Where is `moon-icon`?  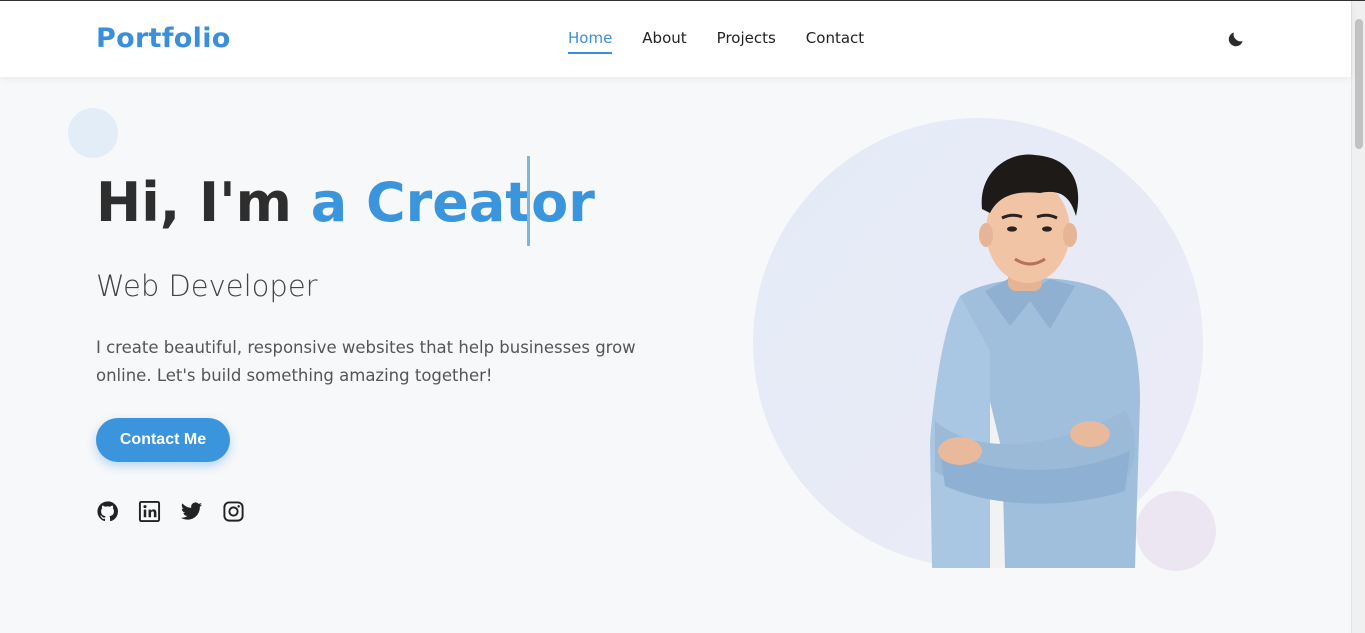
moon-icon is located at coordinates (1236, 39).